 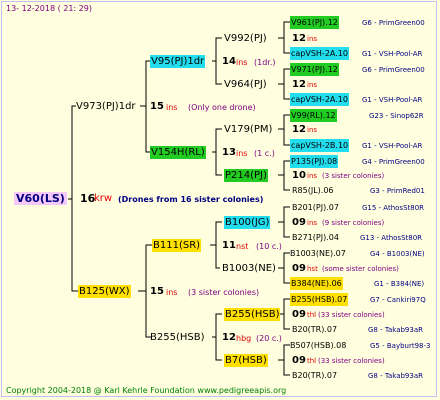 I want to click on gen1-note: (Only one drone), so click(x=222, y=107).